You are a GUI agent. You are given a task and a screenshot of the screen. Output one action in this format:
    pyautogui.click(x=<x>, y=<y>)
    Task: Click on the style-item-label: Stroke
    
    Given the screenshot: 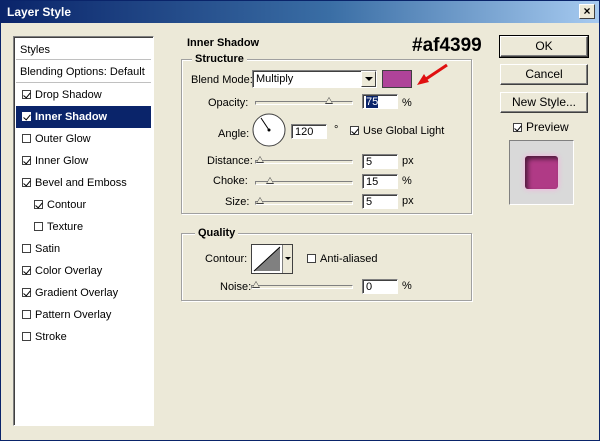 What is the action you would take?
    pyautogui.click(x=51, y=337)
    